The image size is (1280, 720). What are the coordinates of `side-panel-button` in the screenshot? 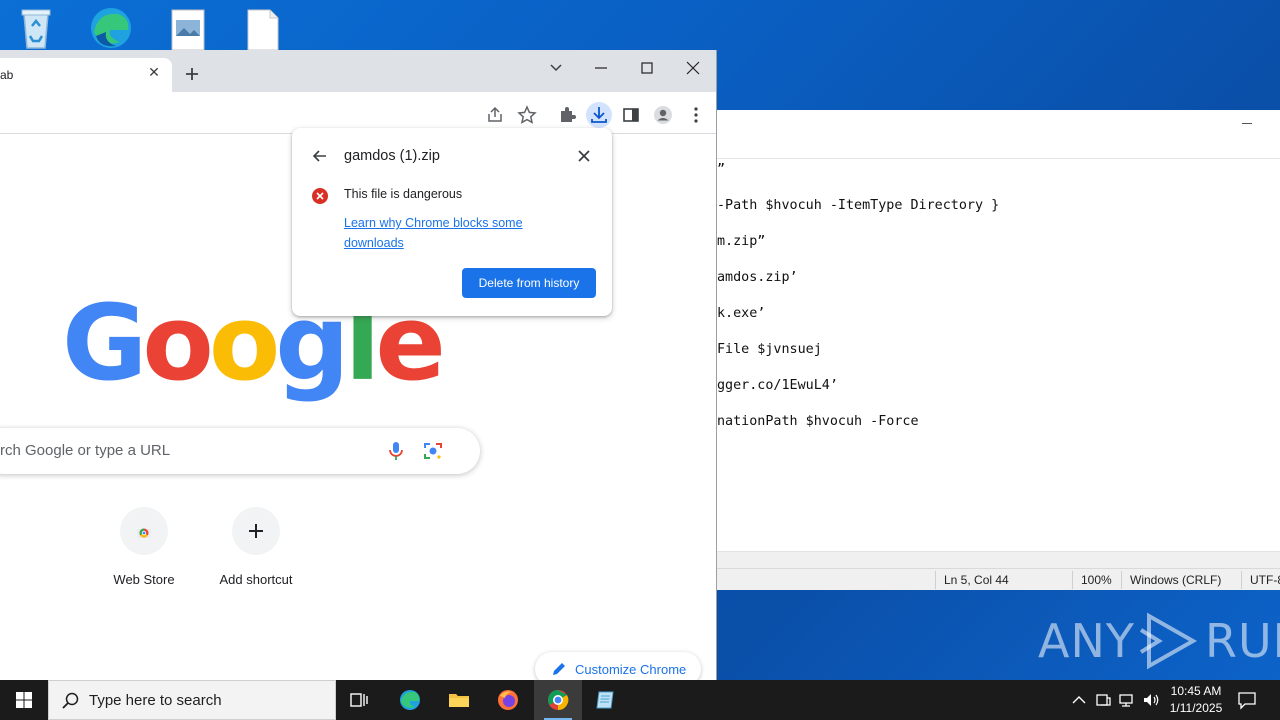 It's located at (631, 115).